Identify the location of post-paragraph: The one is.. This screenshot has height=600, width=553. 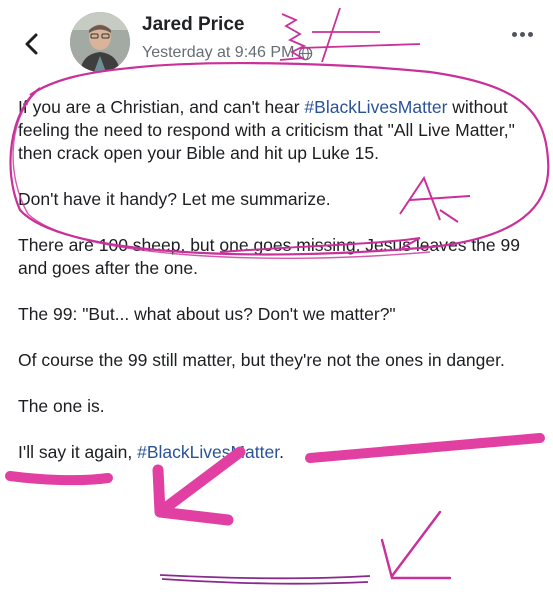
(61, 406).